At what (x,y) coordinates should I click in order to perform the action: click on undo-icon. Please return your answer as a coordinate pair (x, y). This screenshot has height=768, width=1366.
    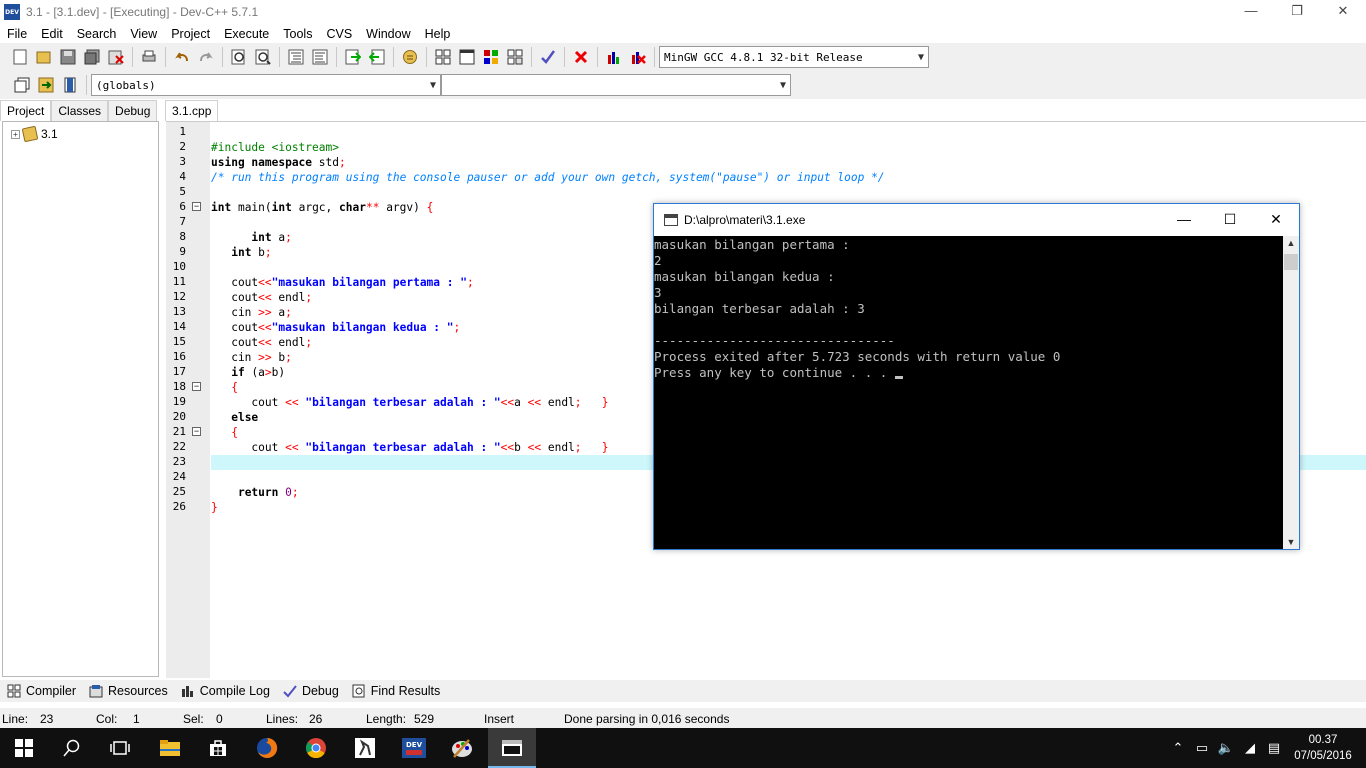
    Looking at the image, I should click on (182, 57).